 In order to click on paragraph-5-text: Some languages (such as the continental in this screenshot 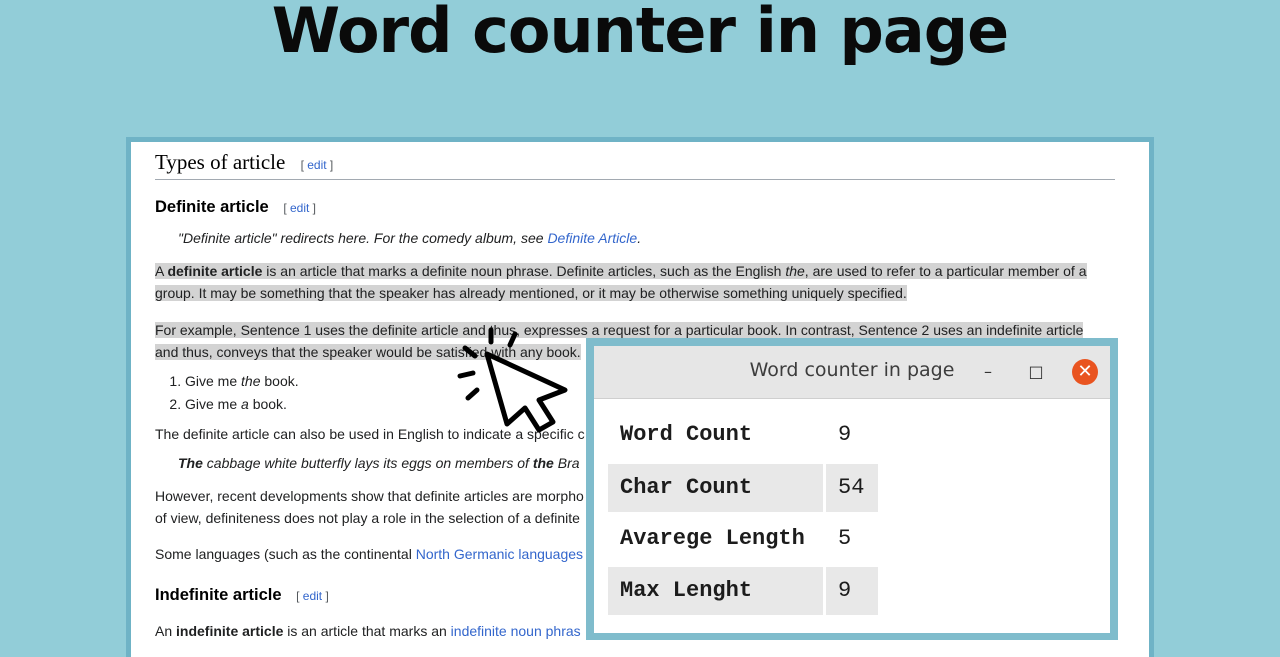, I will do `click(285, 554)`.